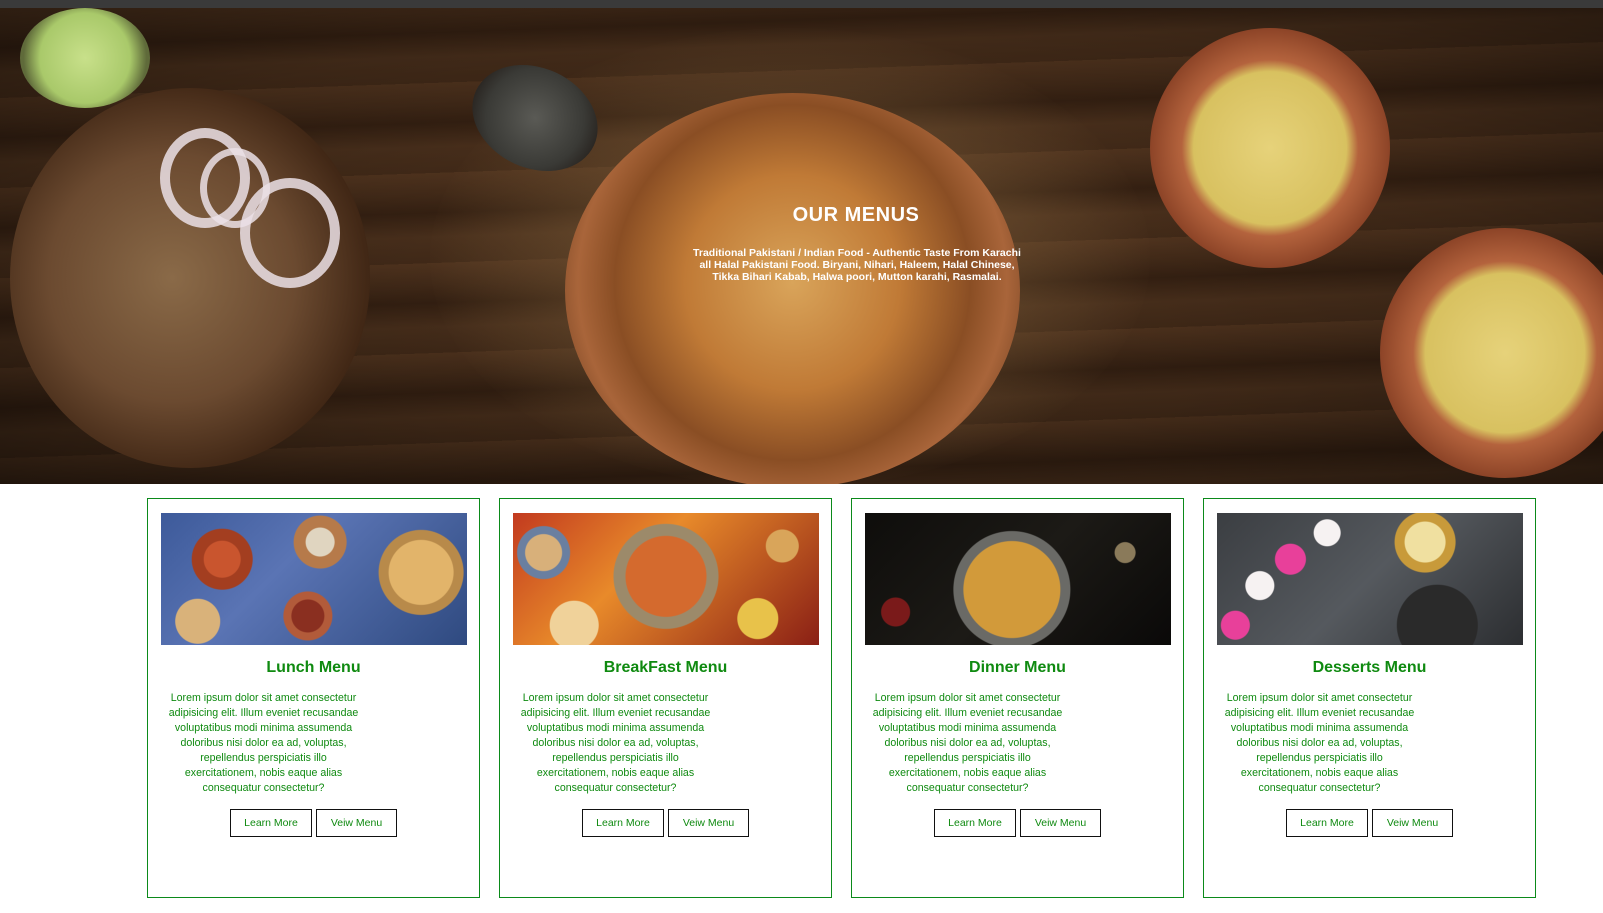 Image resolution: width=1603 pixels, height=913 pixels. Describe the element at coordinates (801, 4) in the screenshot. I see `browser-top-bar` at that location.